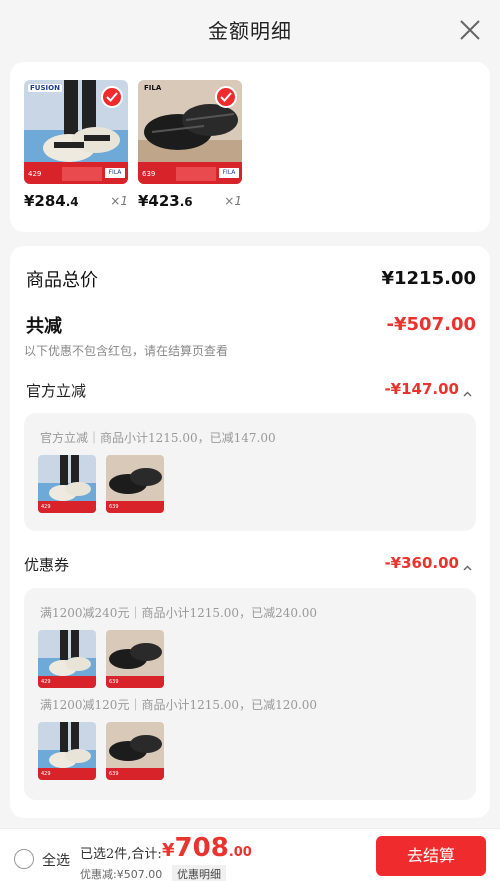  Describe the element at coordinates (45, 88) in the screenshot. I see `brand-tag: FUSION` at that location.